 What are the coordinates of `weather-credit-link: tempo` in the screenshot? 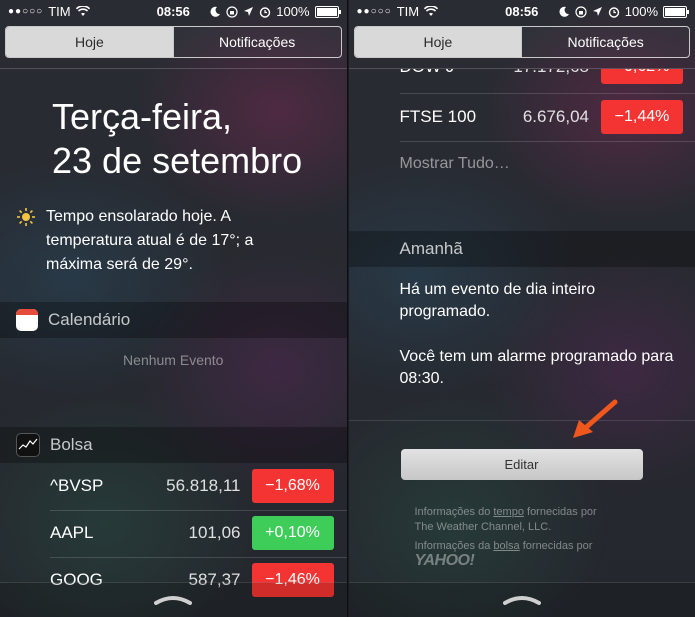 It's located at (508, 512).